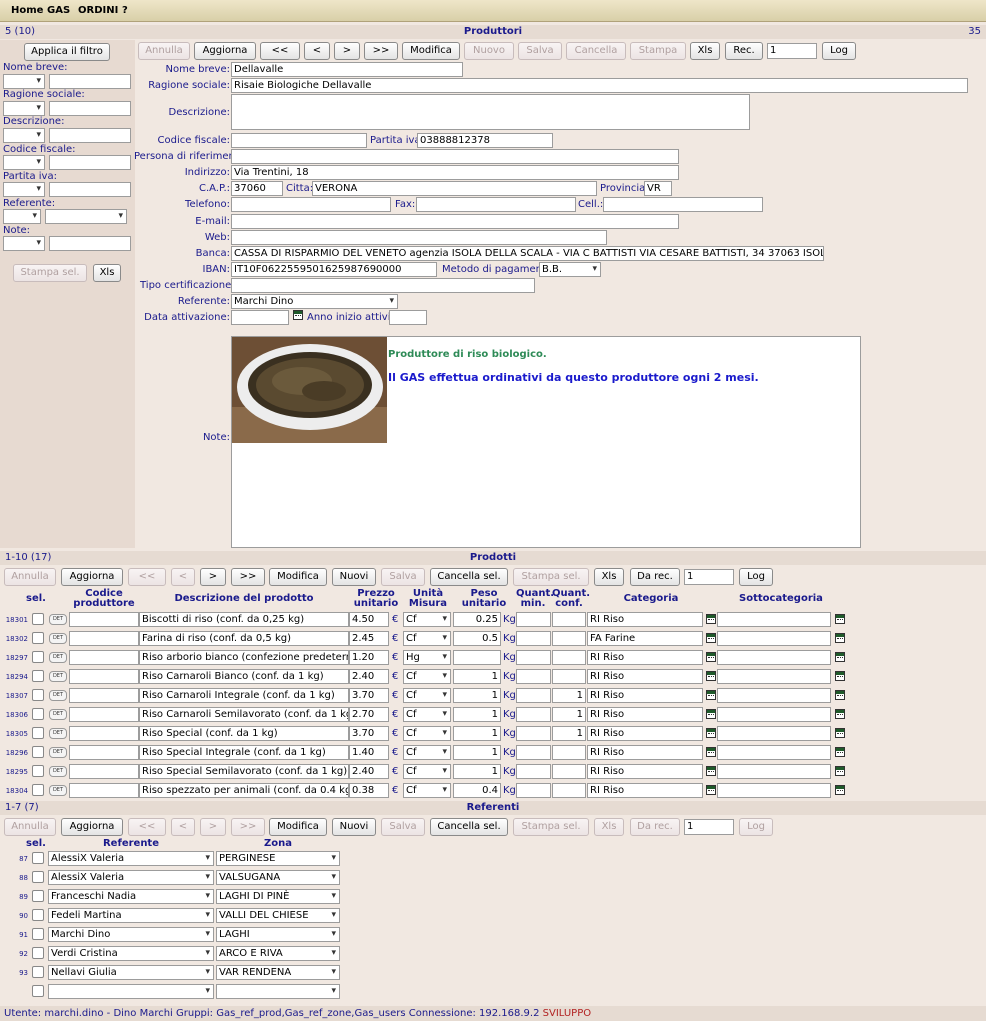 This screenshot has height=1021, width=986. Describe the element at coordinates (278, 991) in the screenshot. I see `zona-select` at that location.